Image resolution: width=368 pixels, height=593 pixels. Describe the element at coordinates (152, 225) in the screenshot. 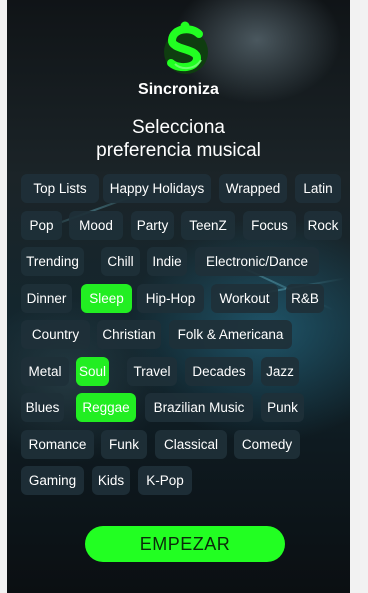

I see `genre-tag-party: Party` at that location.